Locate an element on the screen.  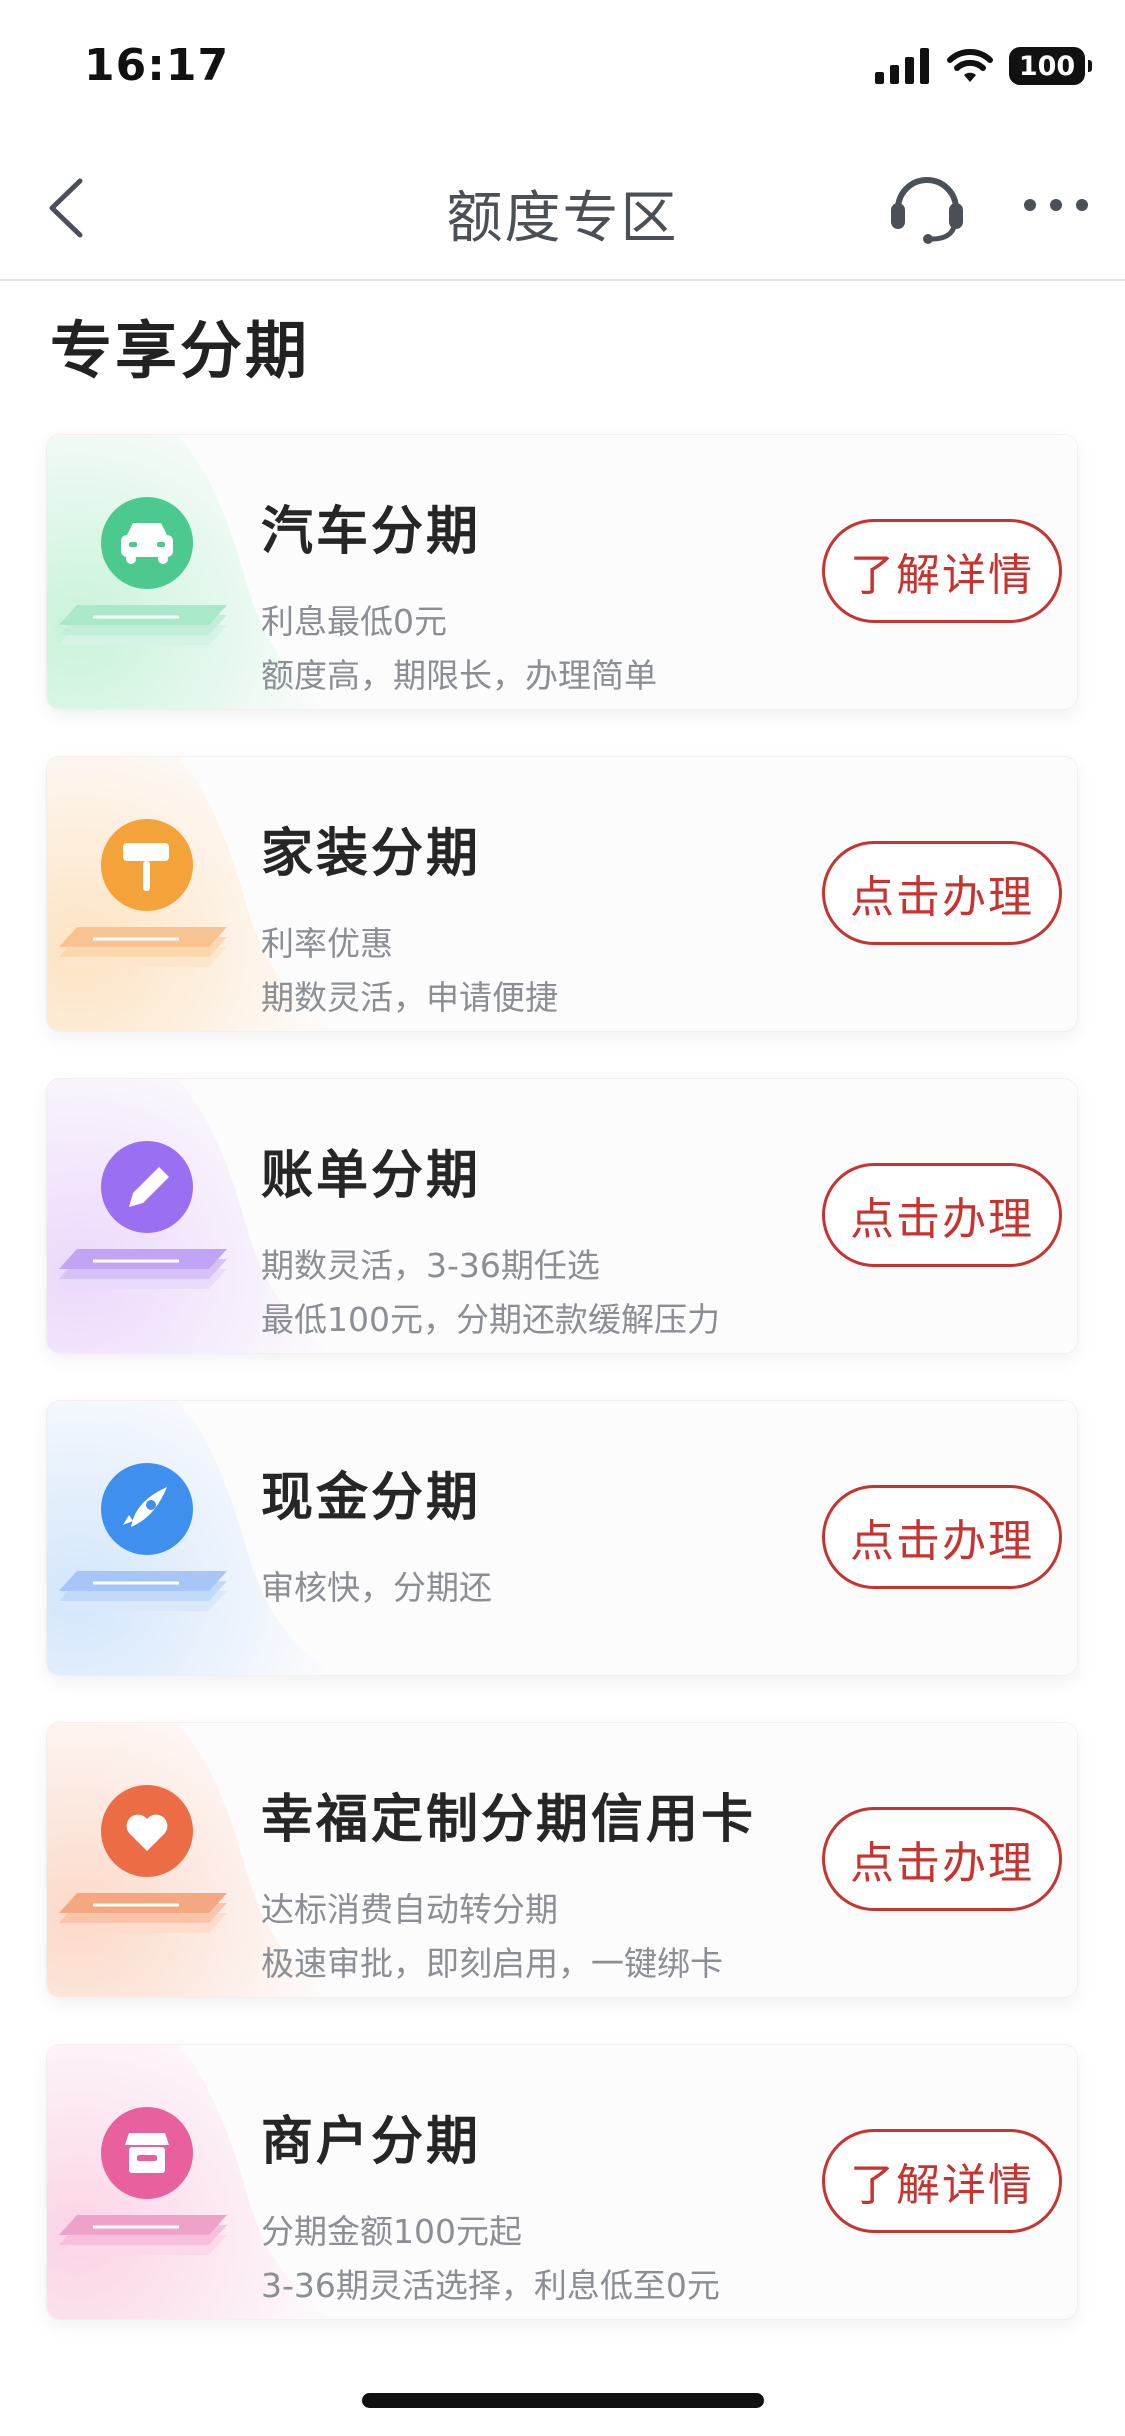
card-title: 账单分期 is located at coordinates (371, 1176).